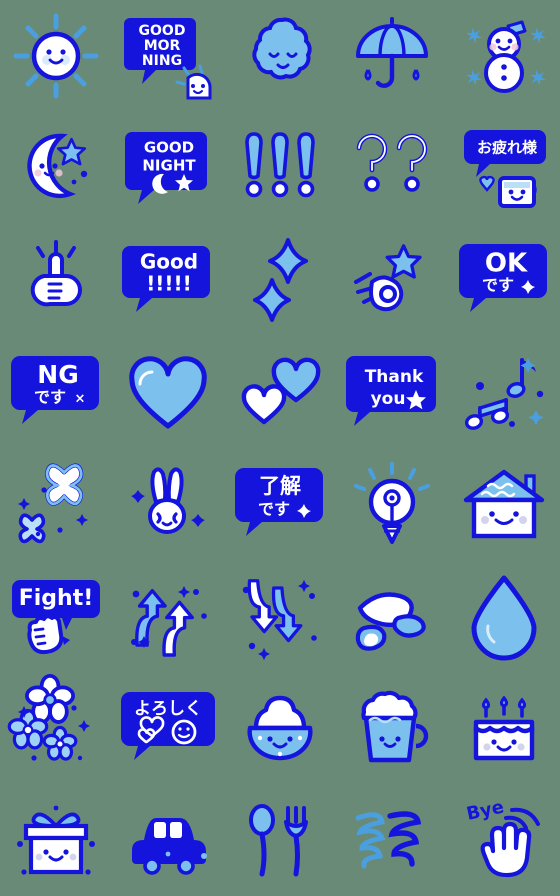 This screenshot has width=560, height=896. Describe the element at coordinates (504, 616) in the screenshot. I see `emoji-cell-water-drop: Single large water drop` at that location.